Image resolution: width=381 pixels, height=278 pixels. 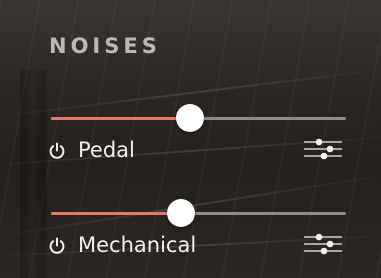 I want to click on panel-title: NOISES, so click(x=105, y=46).